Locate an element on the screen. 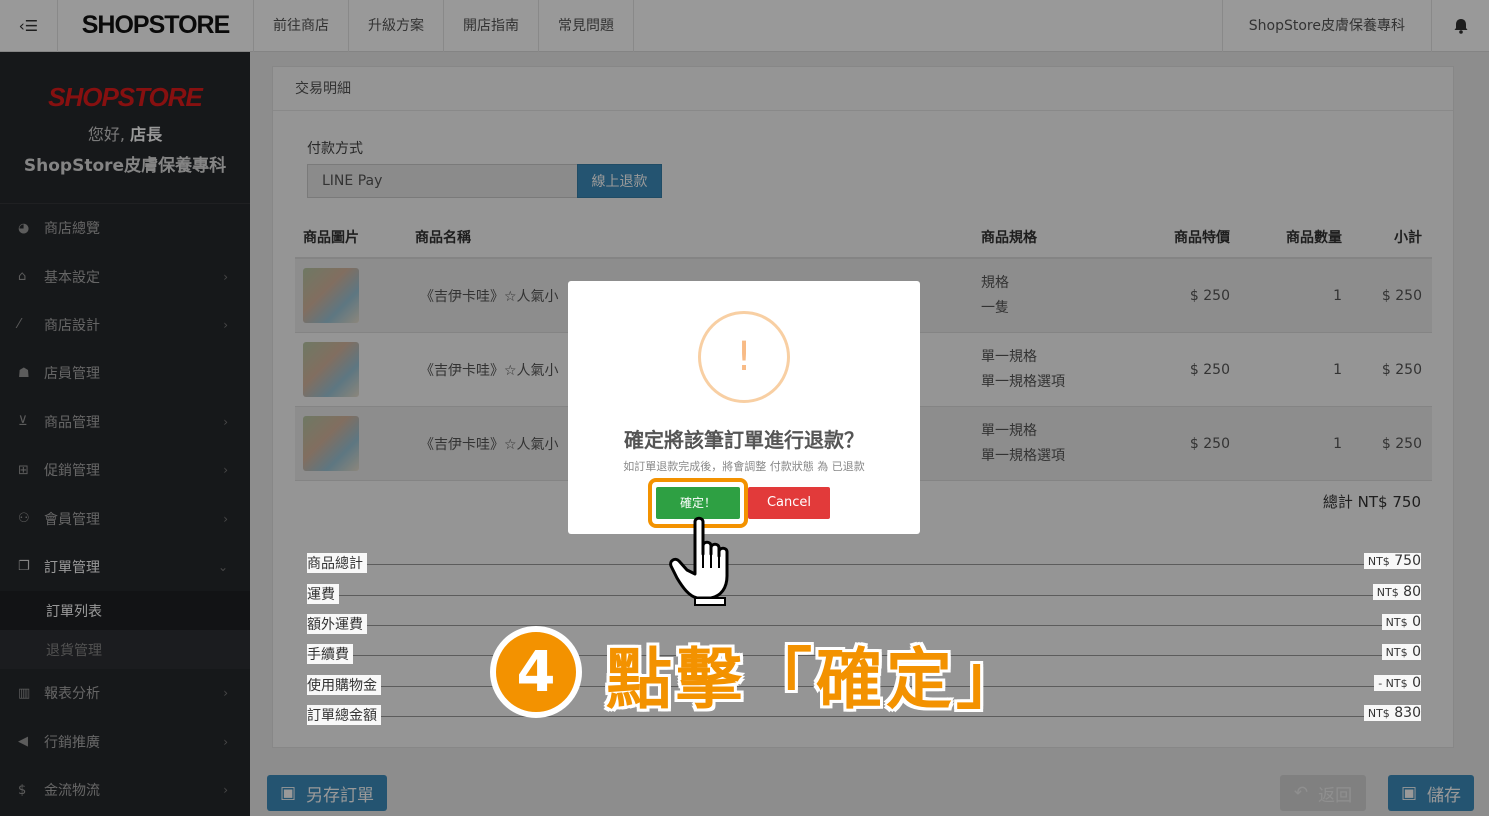 This screenshot has height=816, width=1489. step-number-badge: 4 is located at coordinates (536, 672).